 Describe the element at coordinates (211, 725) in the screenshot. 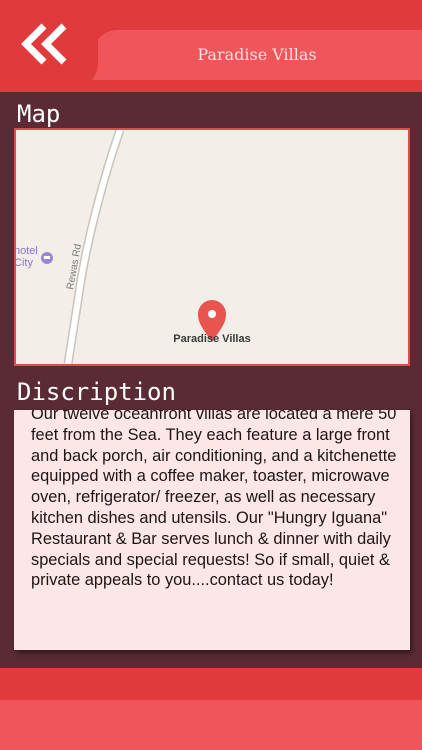

I see `footer-band` at that location.